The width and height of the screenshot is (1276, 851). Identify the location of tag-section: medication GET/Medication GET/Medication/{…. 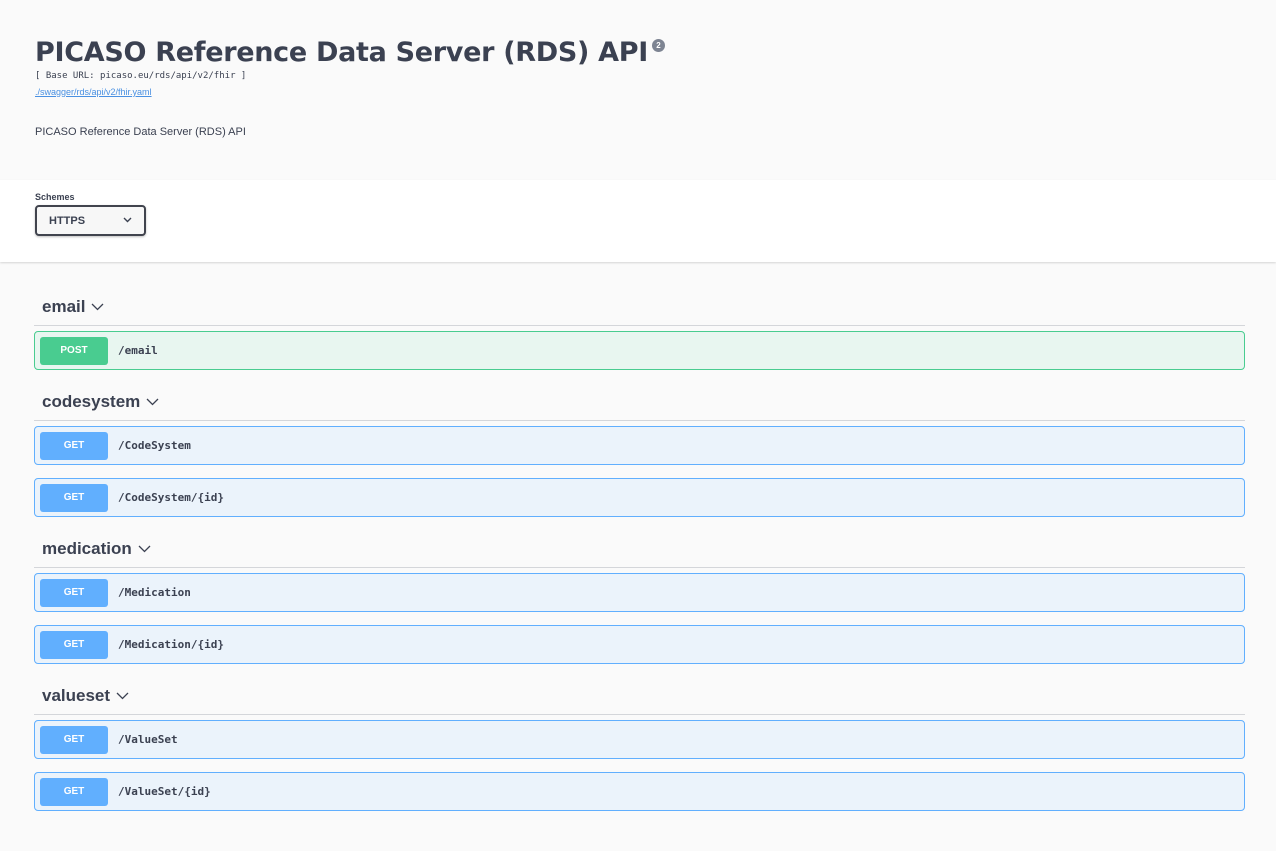
(639, 597).